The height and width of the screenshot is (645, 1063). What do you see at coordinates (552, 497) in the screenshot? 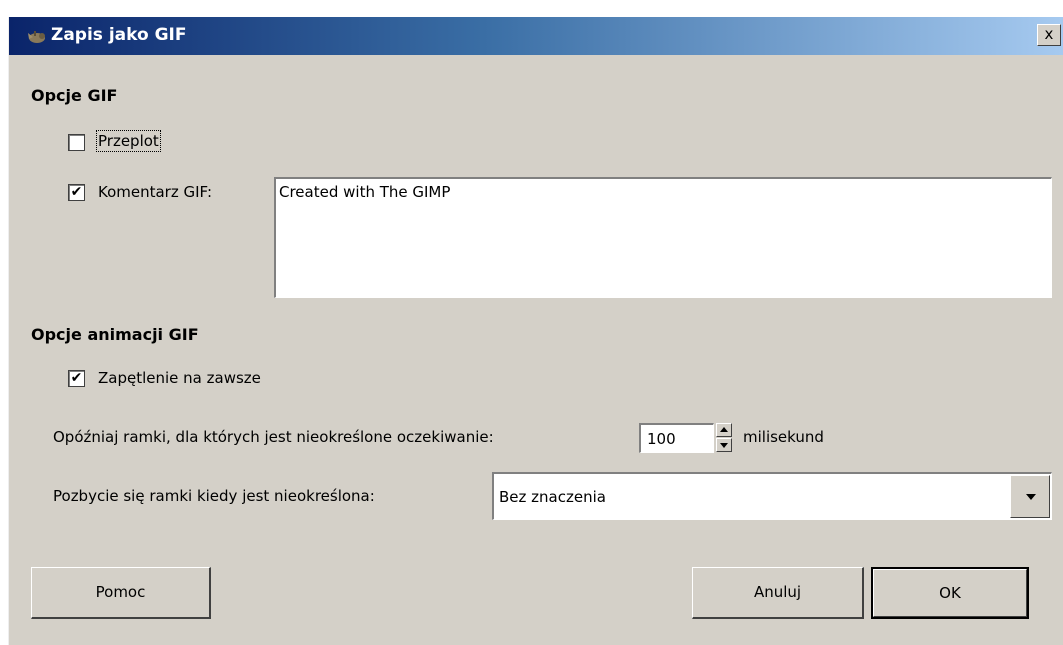
I see `frame-disposal-value: Bez znaczenia` at bounding box center [552, 497].